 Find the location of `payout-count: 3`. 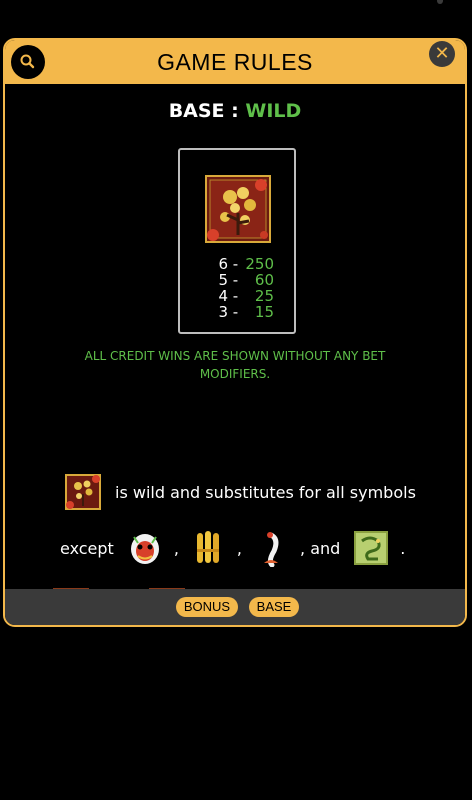

payout-count: 3 is located at coordinates (223, 312).